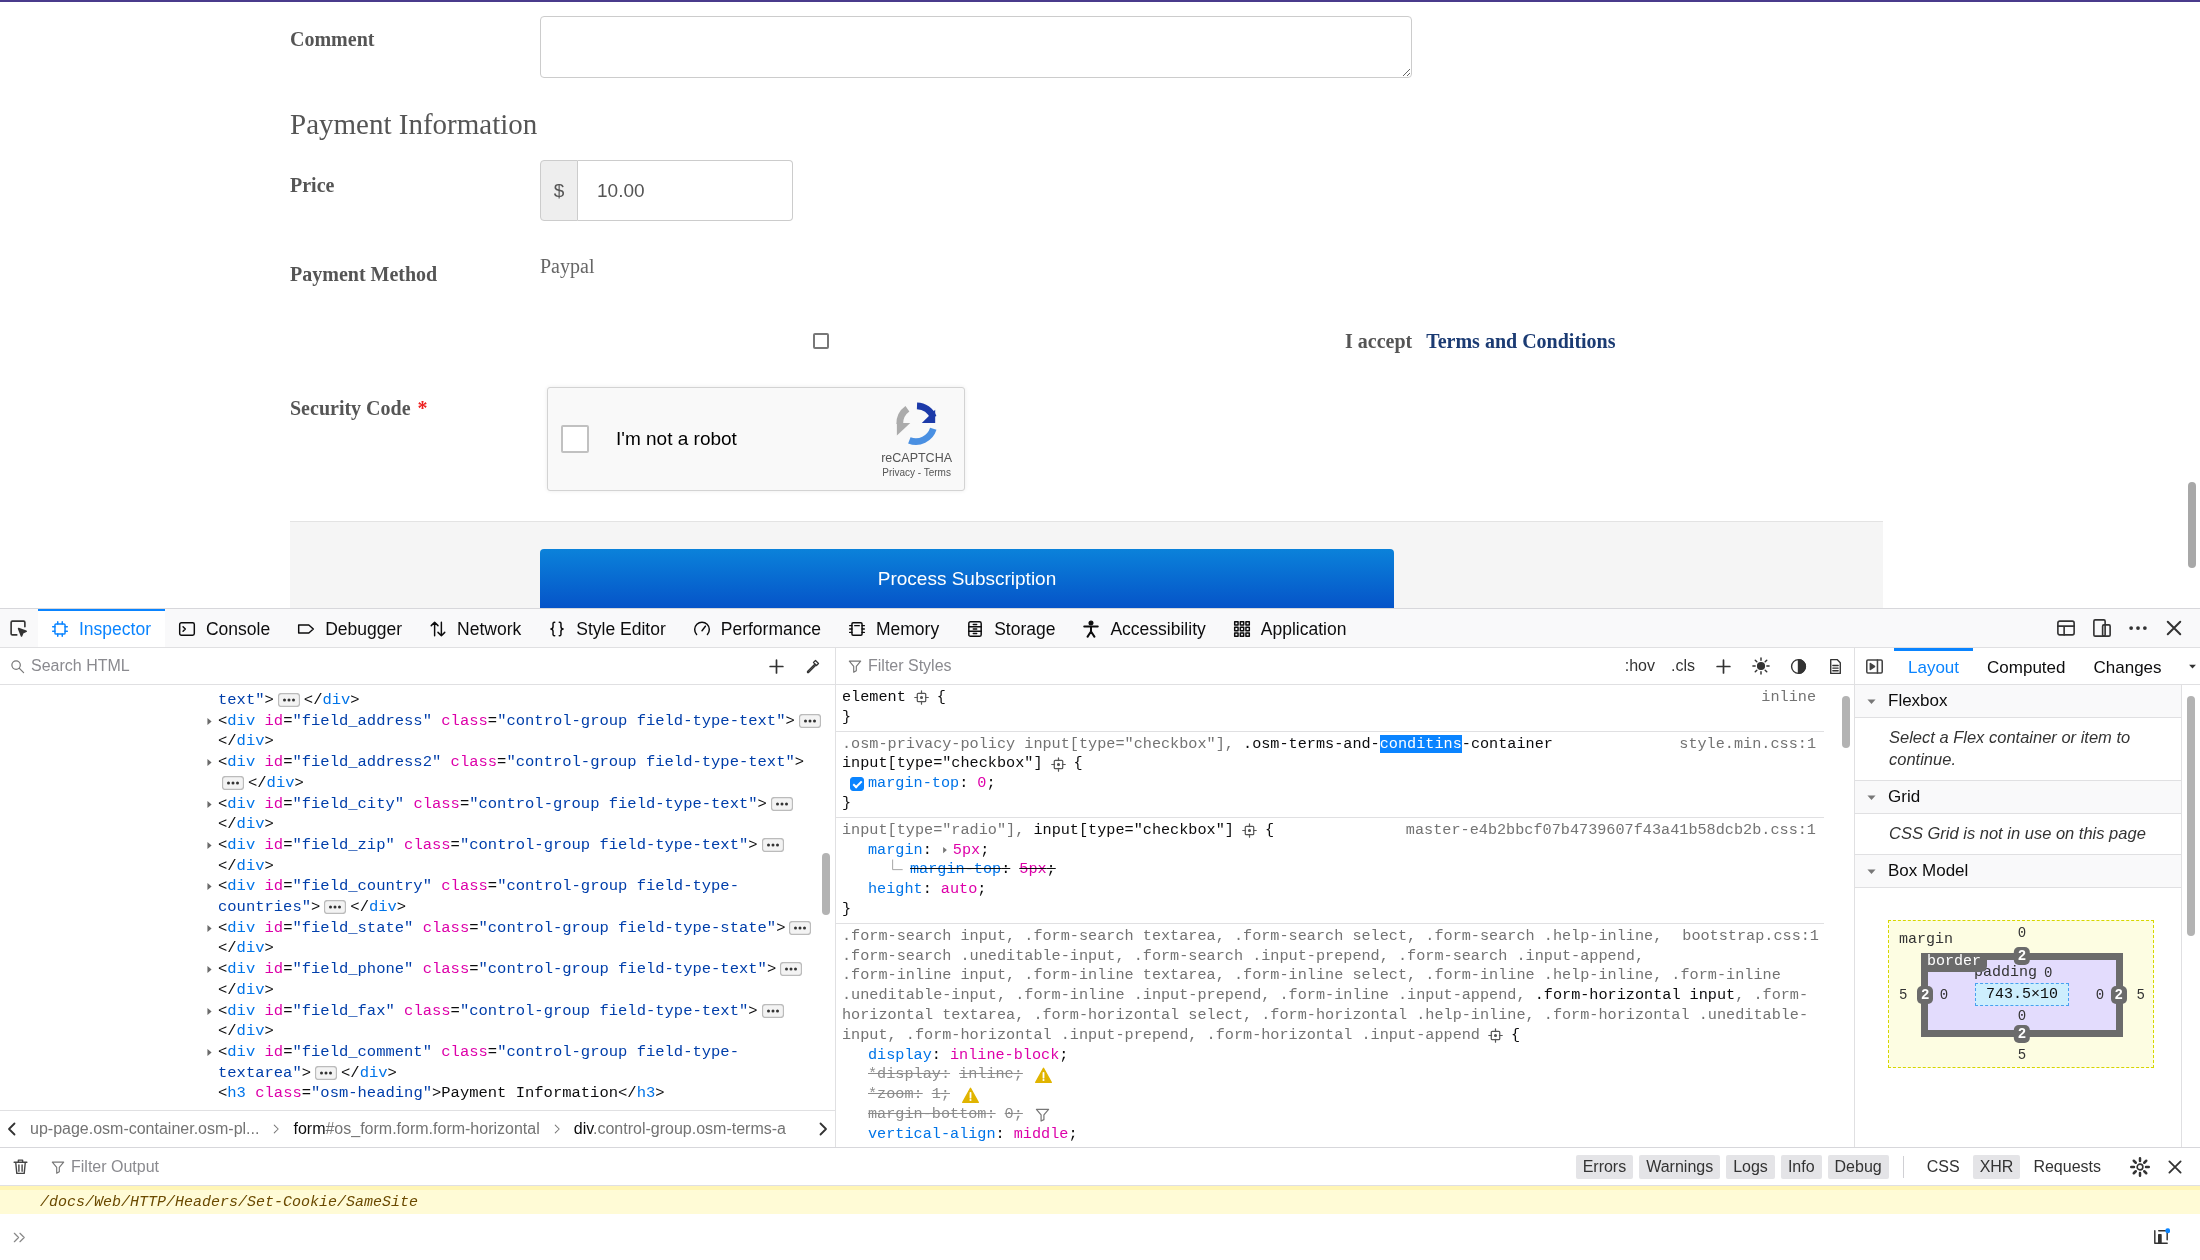 The width and height of the screenshot is (2200, 1260). I want to click on captcha-links: Privacy - Terms, so click(916, 472).